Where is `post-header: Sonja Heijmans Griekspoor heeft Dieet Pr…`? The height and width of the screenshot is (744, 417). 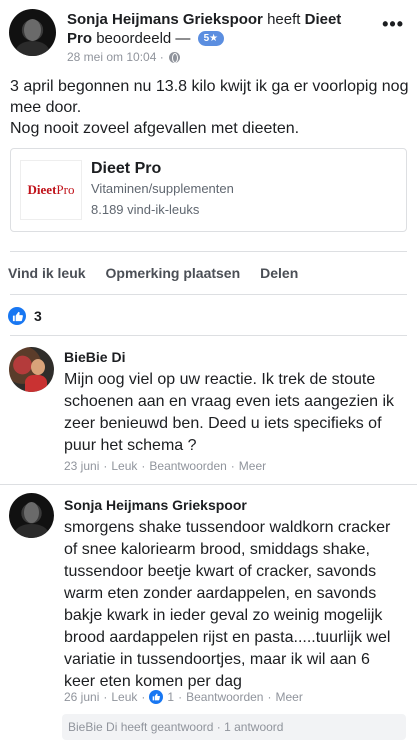 post-header: Sonja Heijmans Griekspoor heeft Dieet Pr… is located at coordinates (217, 29).